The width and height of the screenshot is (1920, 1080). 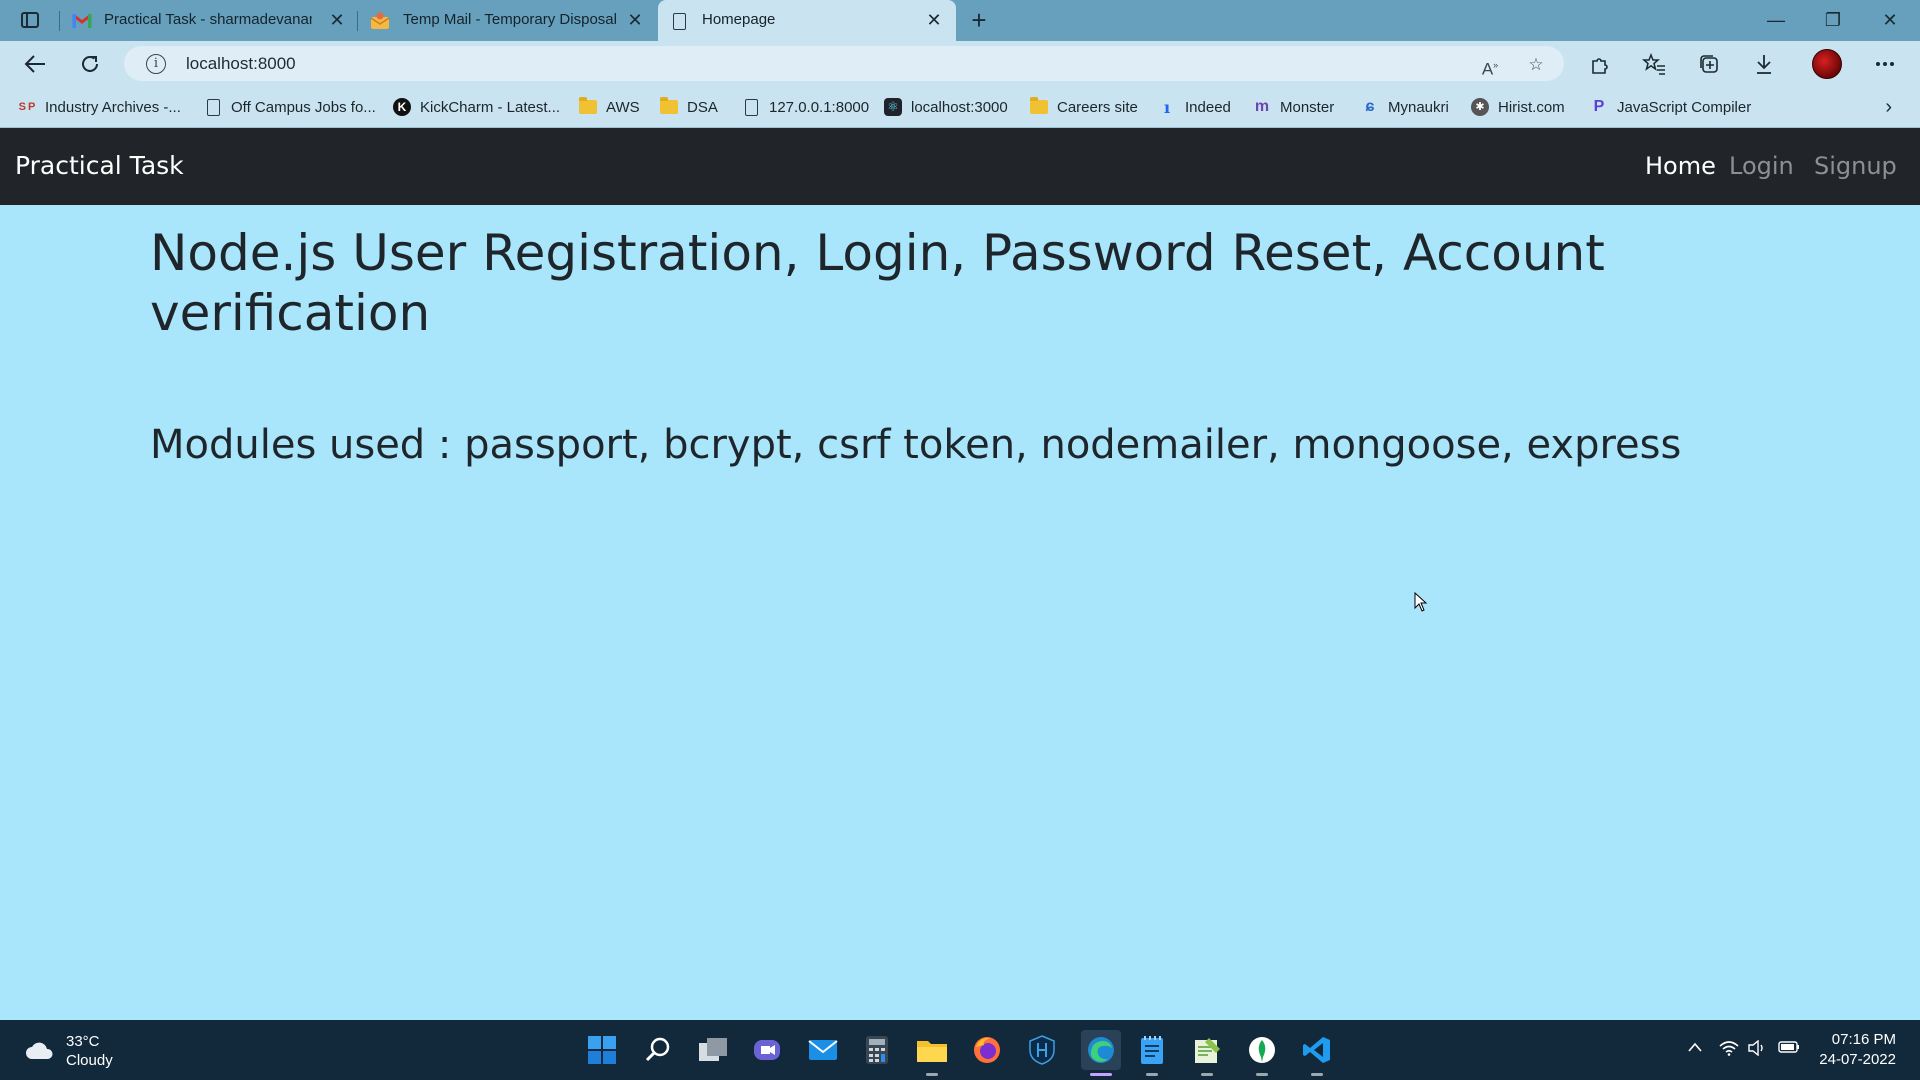 What do you see at coordinates (623, 107) in the screenshot?
I see `bookmark-label: AWS` at bounding box center [623, 107].